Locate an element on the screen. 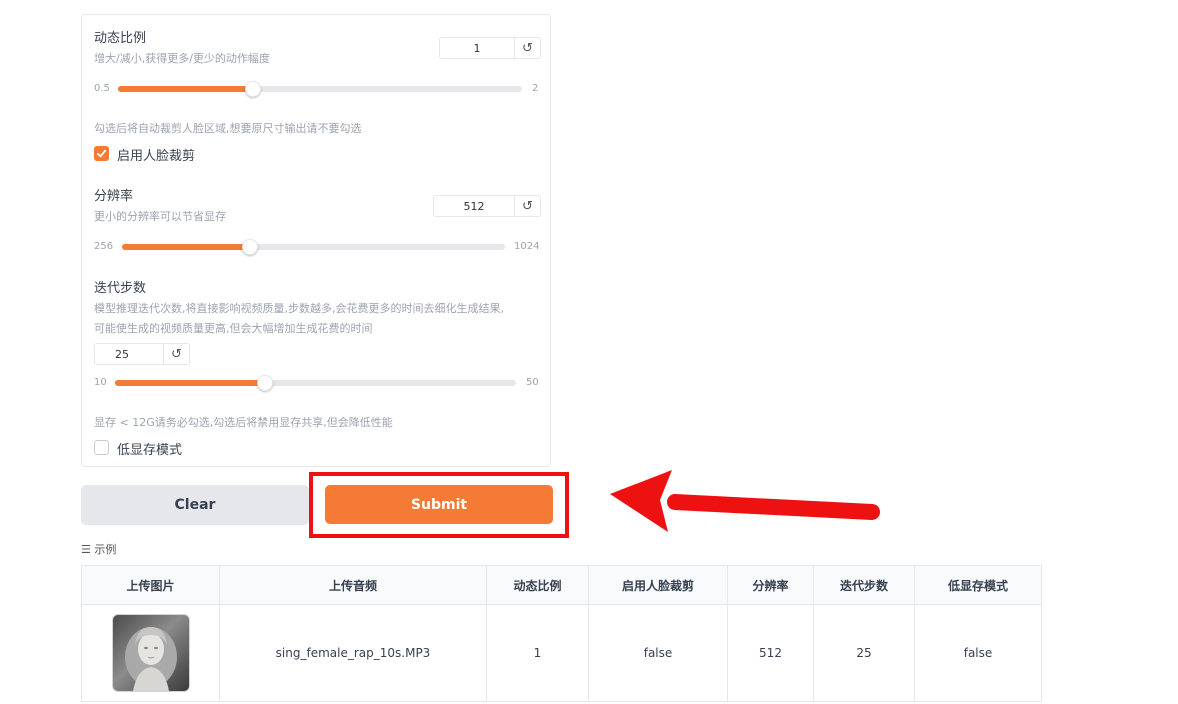 The image size is (1178, 704). check-icon is located at coordinates (101, 153).